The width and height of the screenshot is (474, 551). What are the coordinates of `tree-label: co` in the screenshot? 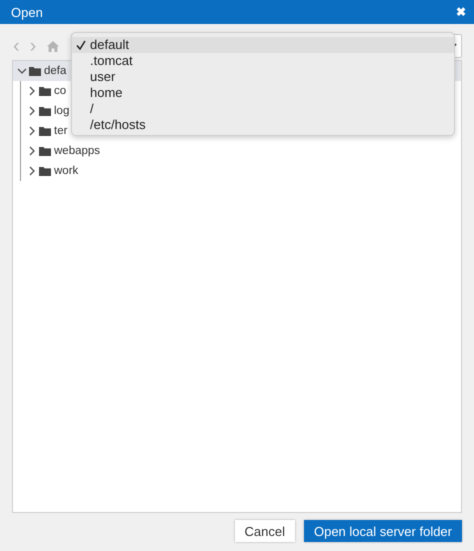 It's located at (60, 91).